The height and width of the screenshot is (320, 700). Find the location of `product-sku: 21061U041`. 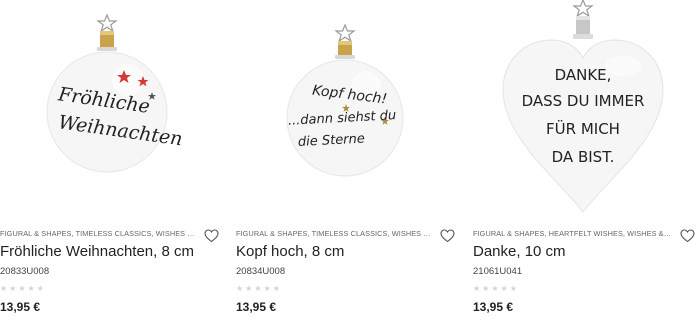

product-sku: 21061U041 is located at coordinates (498, 271).